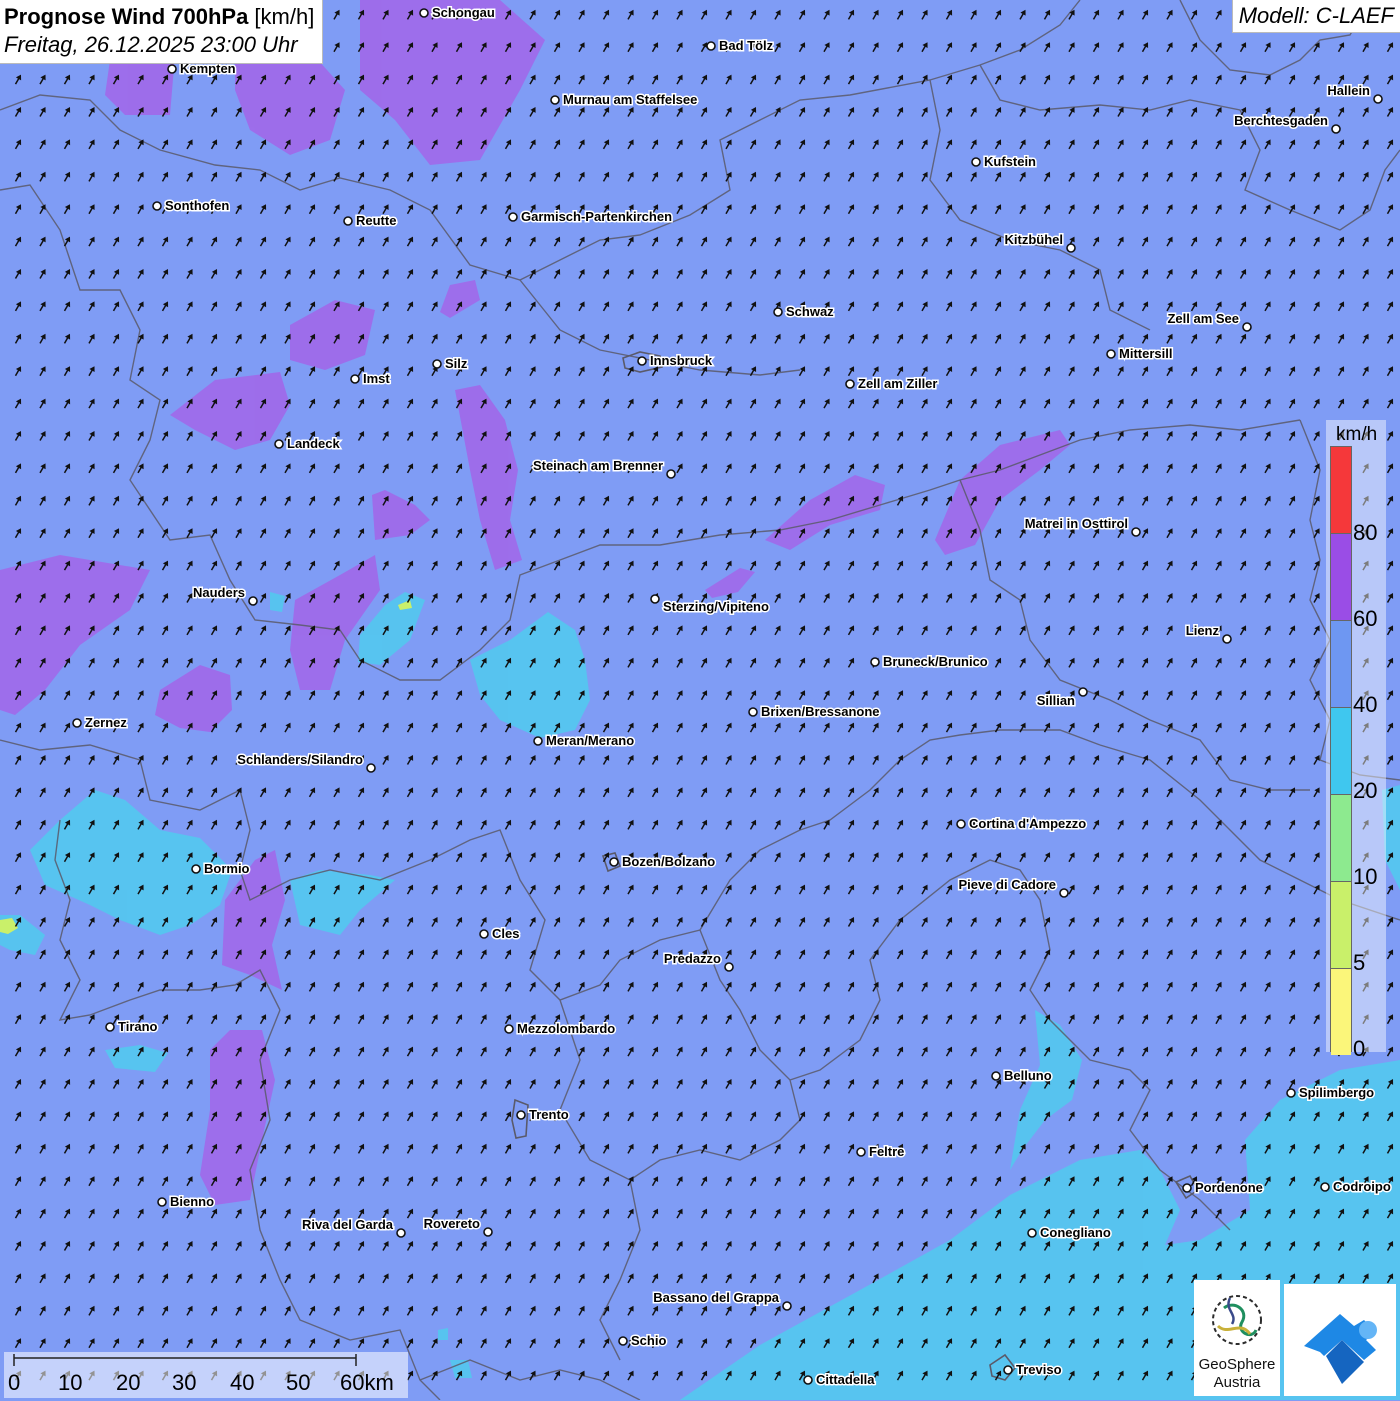 This screenshot has height=1401, width=1400. Describe the element at coordinates (1359, 1048) in the screenshot. I see `legend-label: 0` at that location.